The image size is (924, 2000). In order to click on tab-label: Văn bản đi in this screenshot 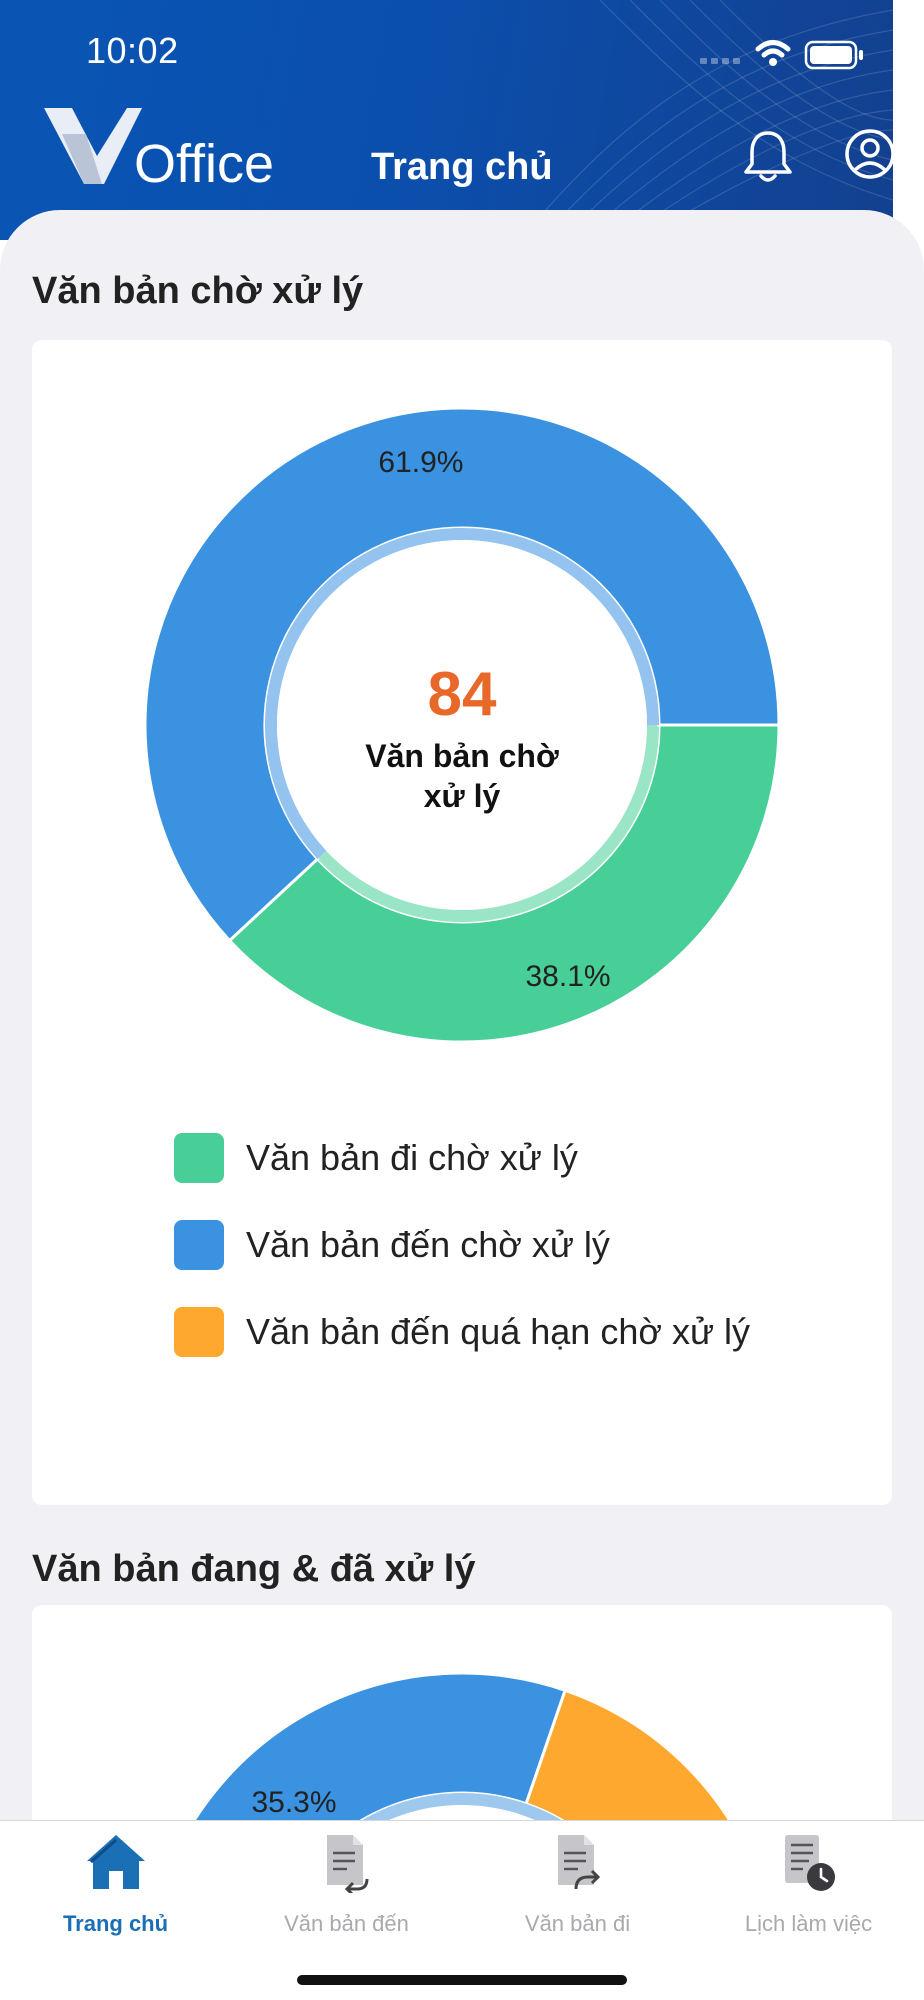, I will do `click(577, 1923)`.